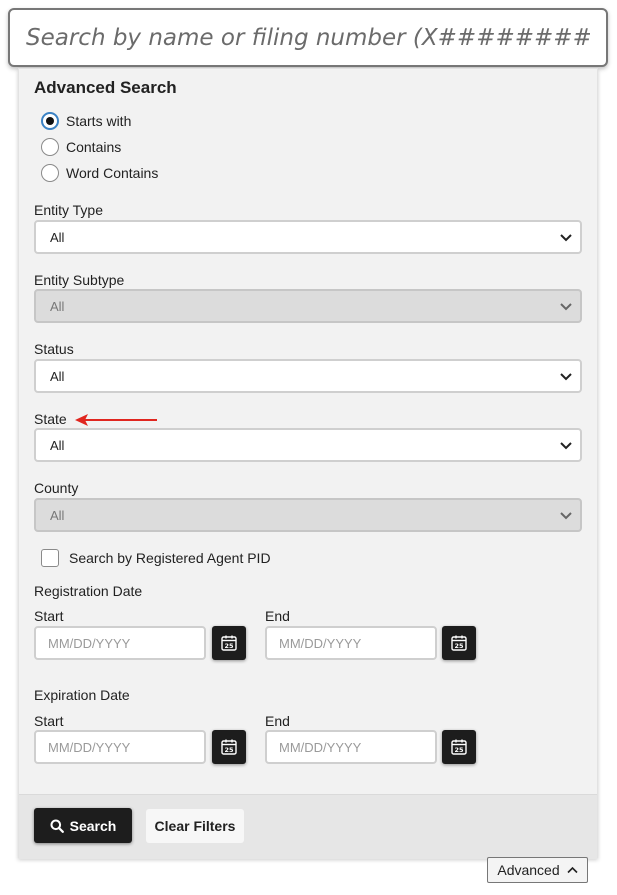 The image size is (617, 895). What do you see at coordinates (308, 445) in the screenshot?
I see `state-select: All` at bounding box center [308, 445].